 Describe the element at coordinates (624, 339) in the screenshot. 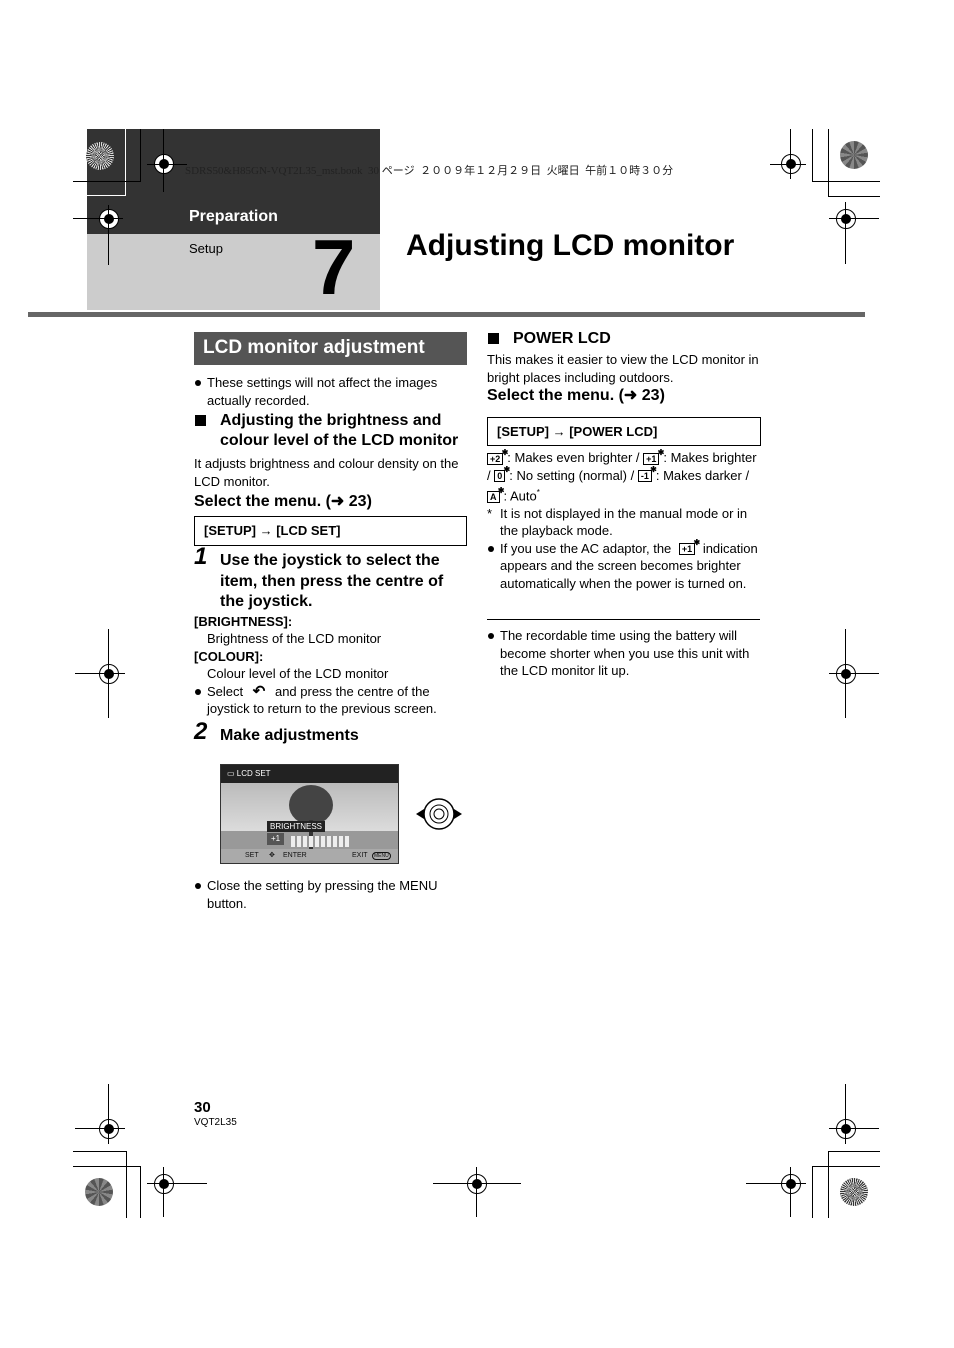

I see `power-lcd-heading: POWER LCD` at that location.